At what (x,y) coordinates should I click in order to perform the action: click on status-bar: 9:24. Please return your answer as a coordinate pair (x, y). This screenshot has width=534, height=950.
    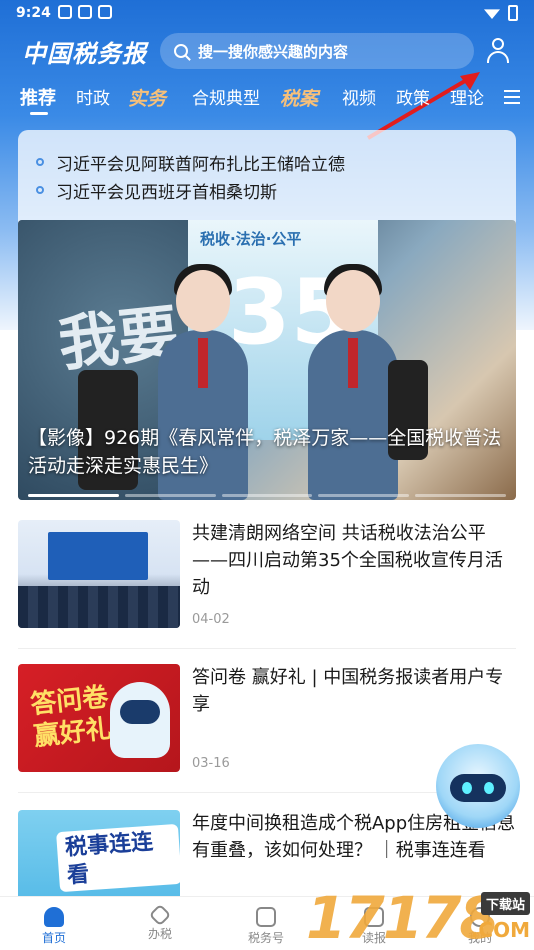
    Looking at the image, I should click on (267, 13).